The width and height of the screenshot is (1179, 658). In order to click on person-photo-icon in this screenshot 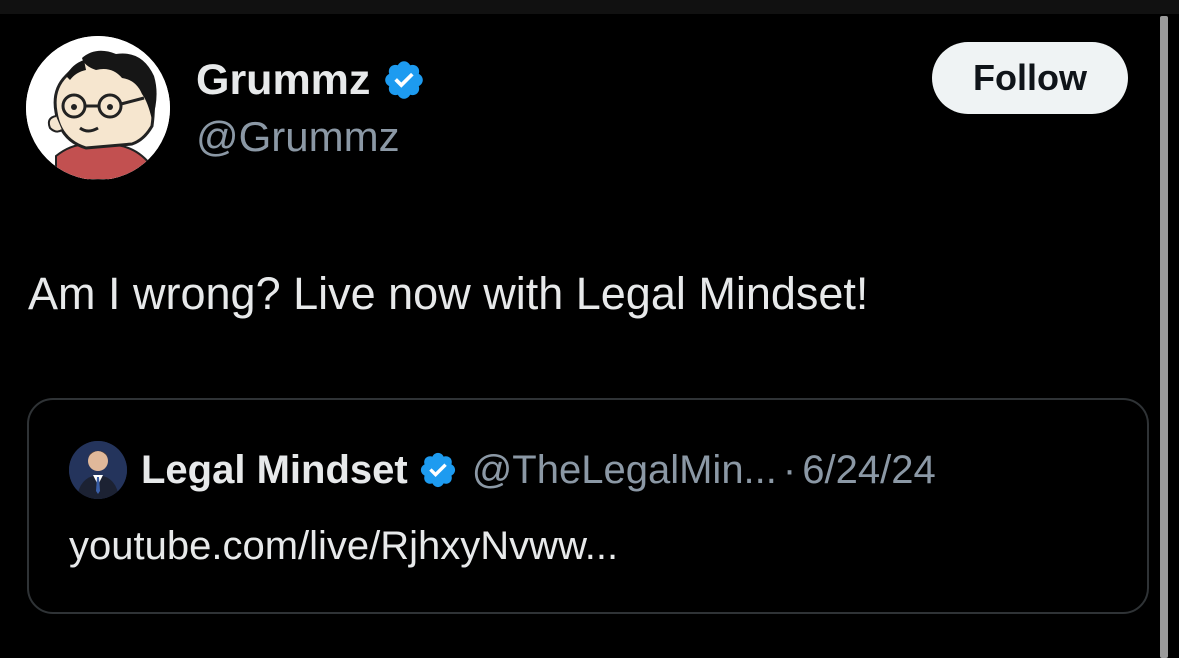, I will do `click(98, 470)`.